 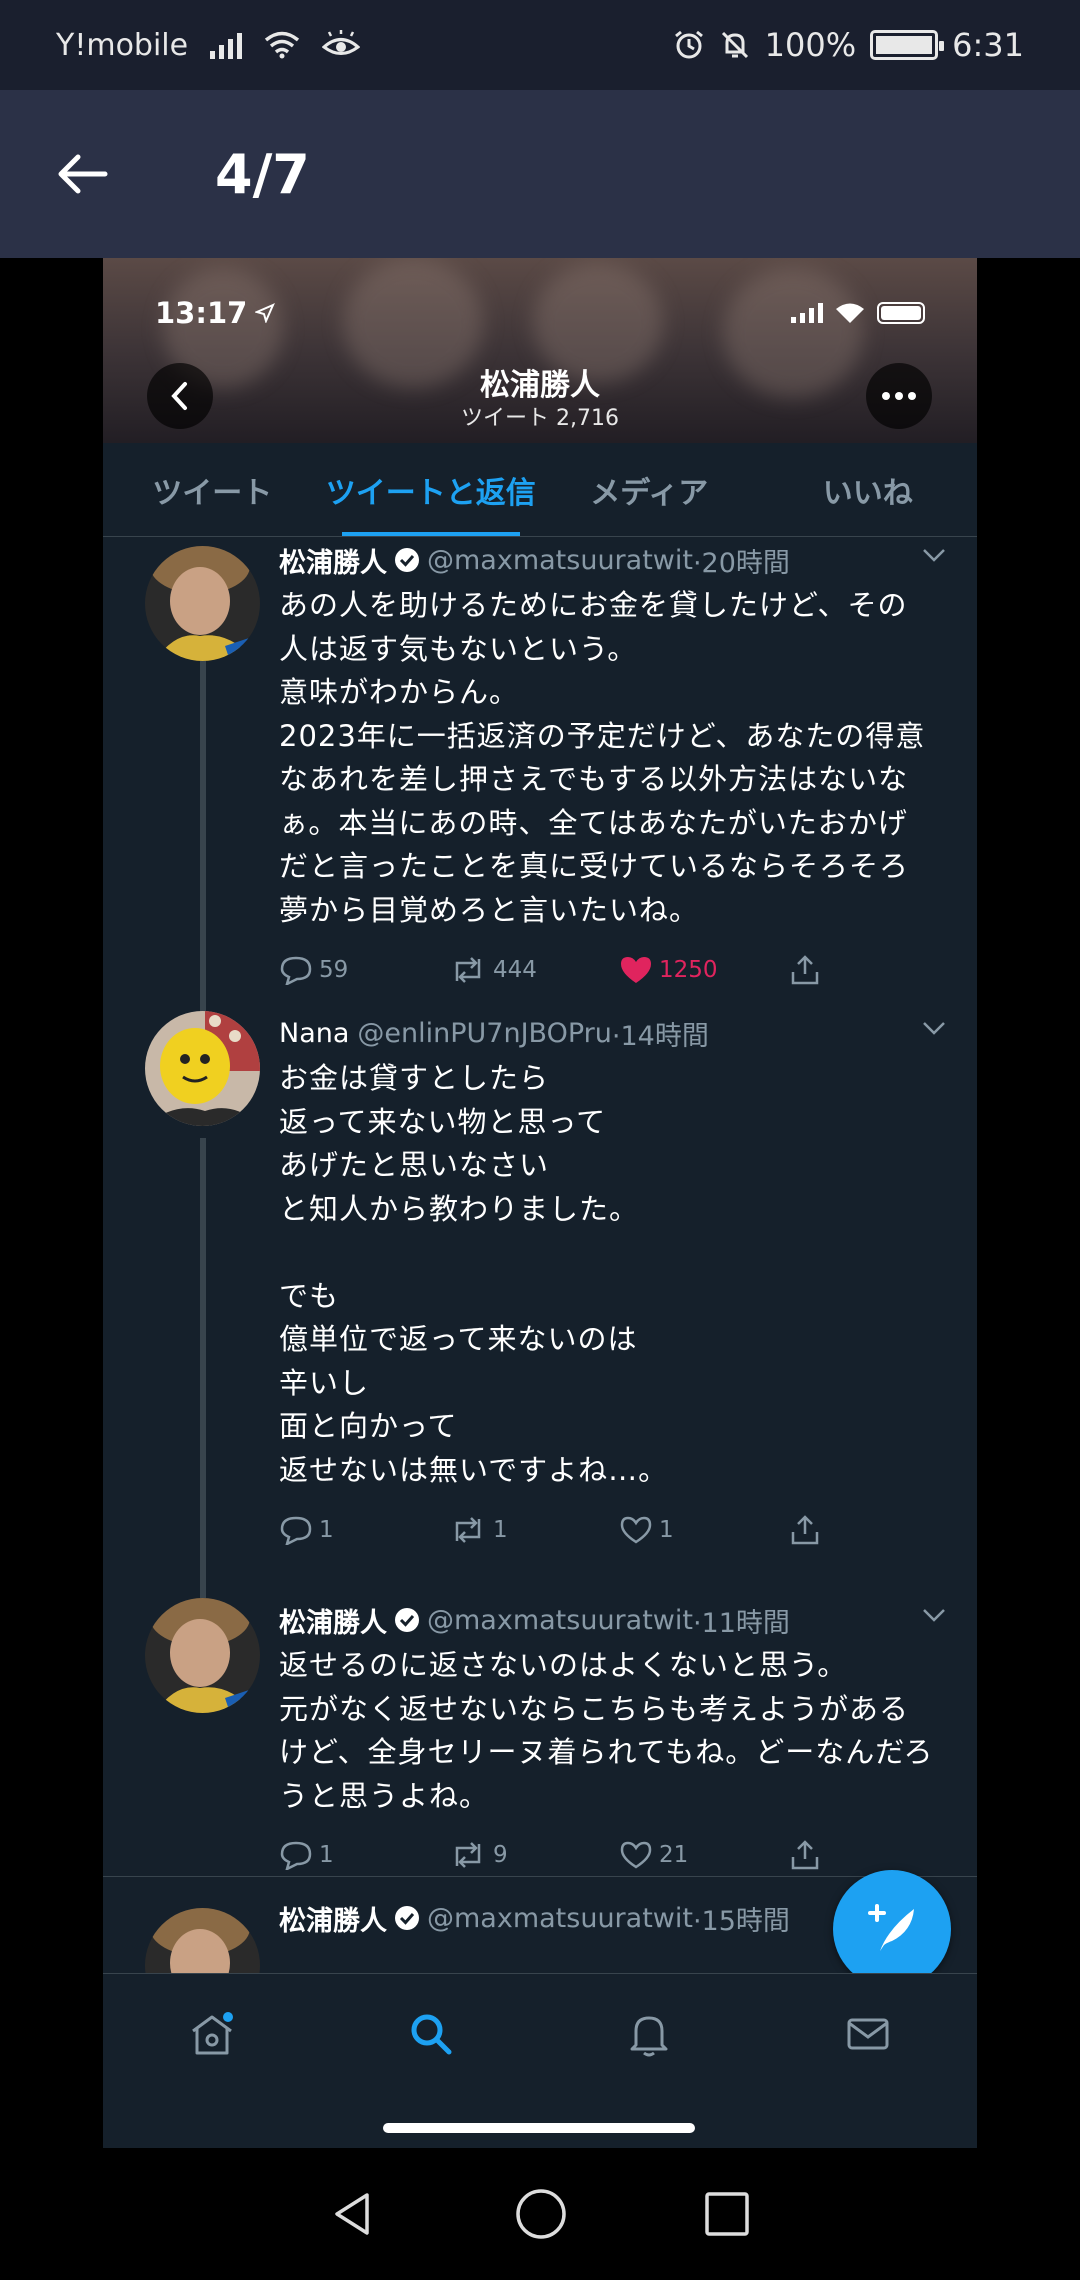 I want to click on clock: 6:31, so click(x=988, y=45).